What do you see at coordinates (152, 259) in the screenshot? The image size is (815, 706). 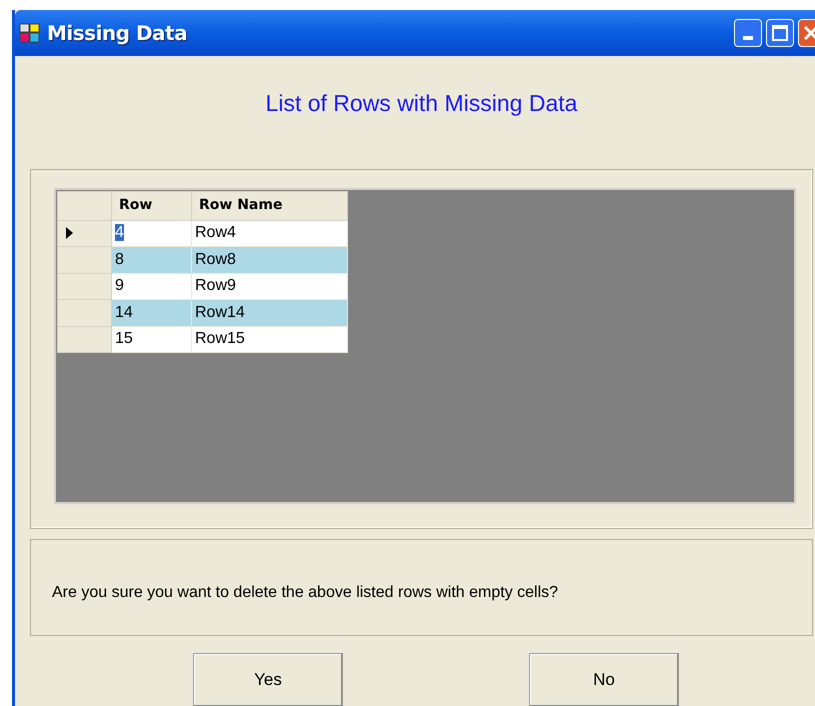 I see `table-cell: 8` at bounding box center [152, 259].